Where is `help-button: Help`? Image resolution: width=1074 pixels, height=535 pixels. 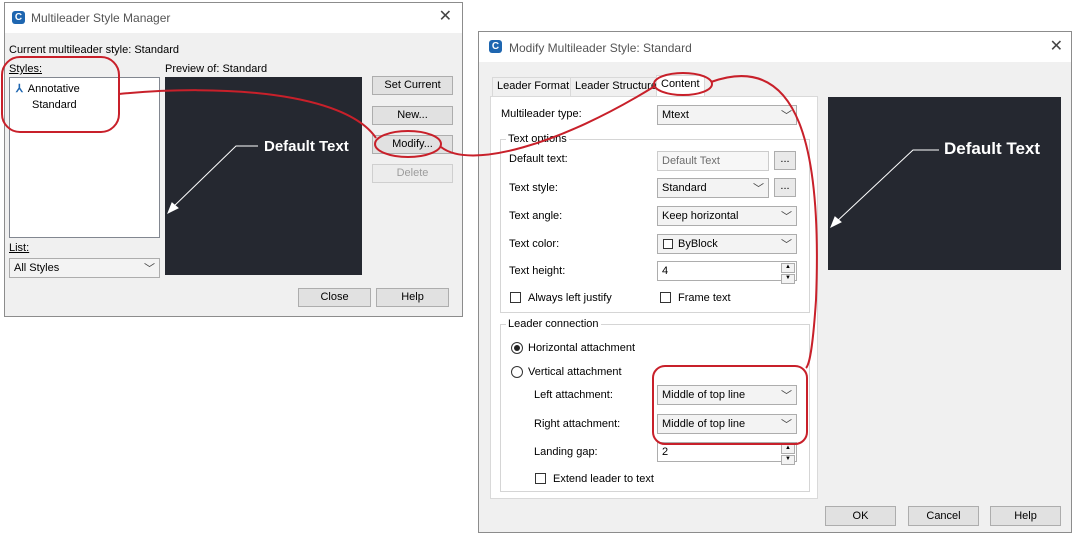
help-button: Help is located at coordinates (412, 297).